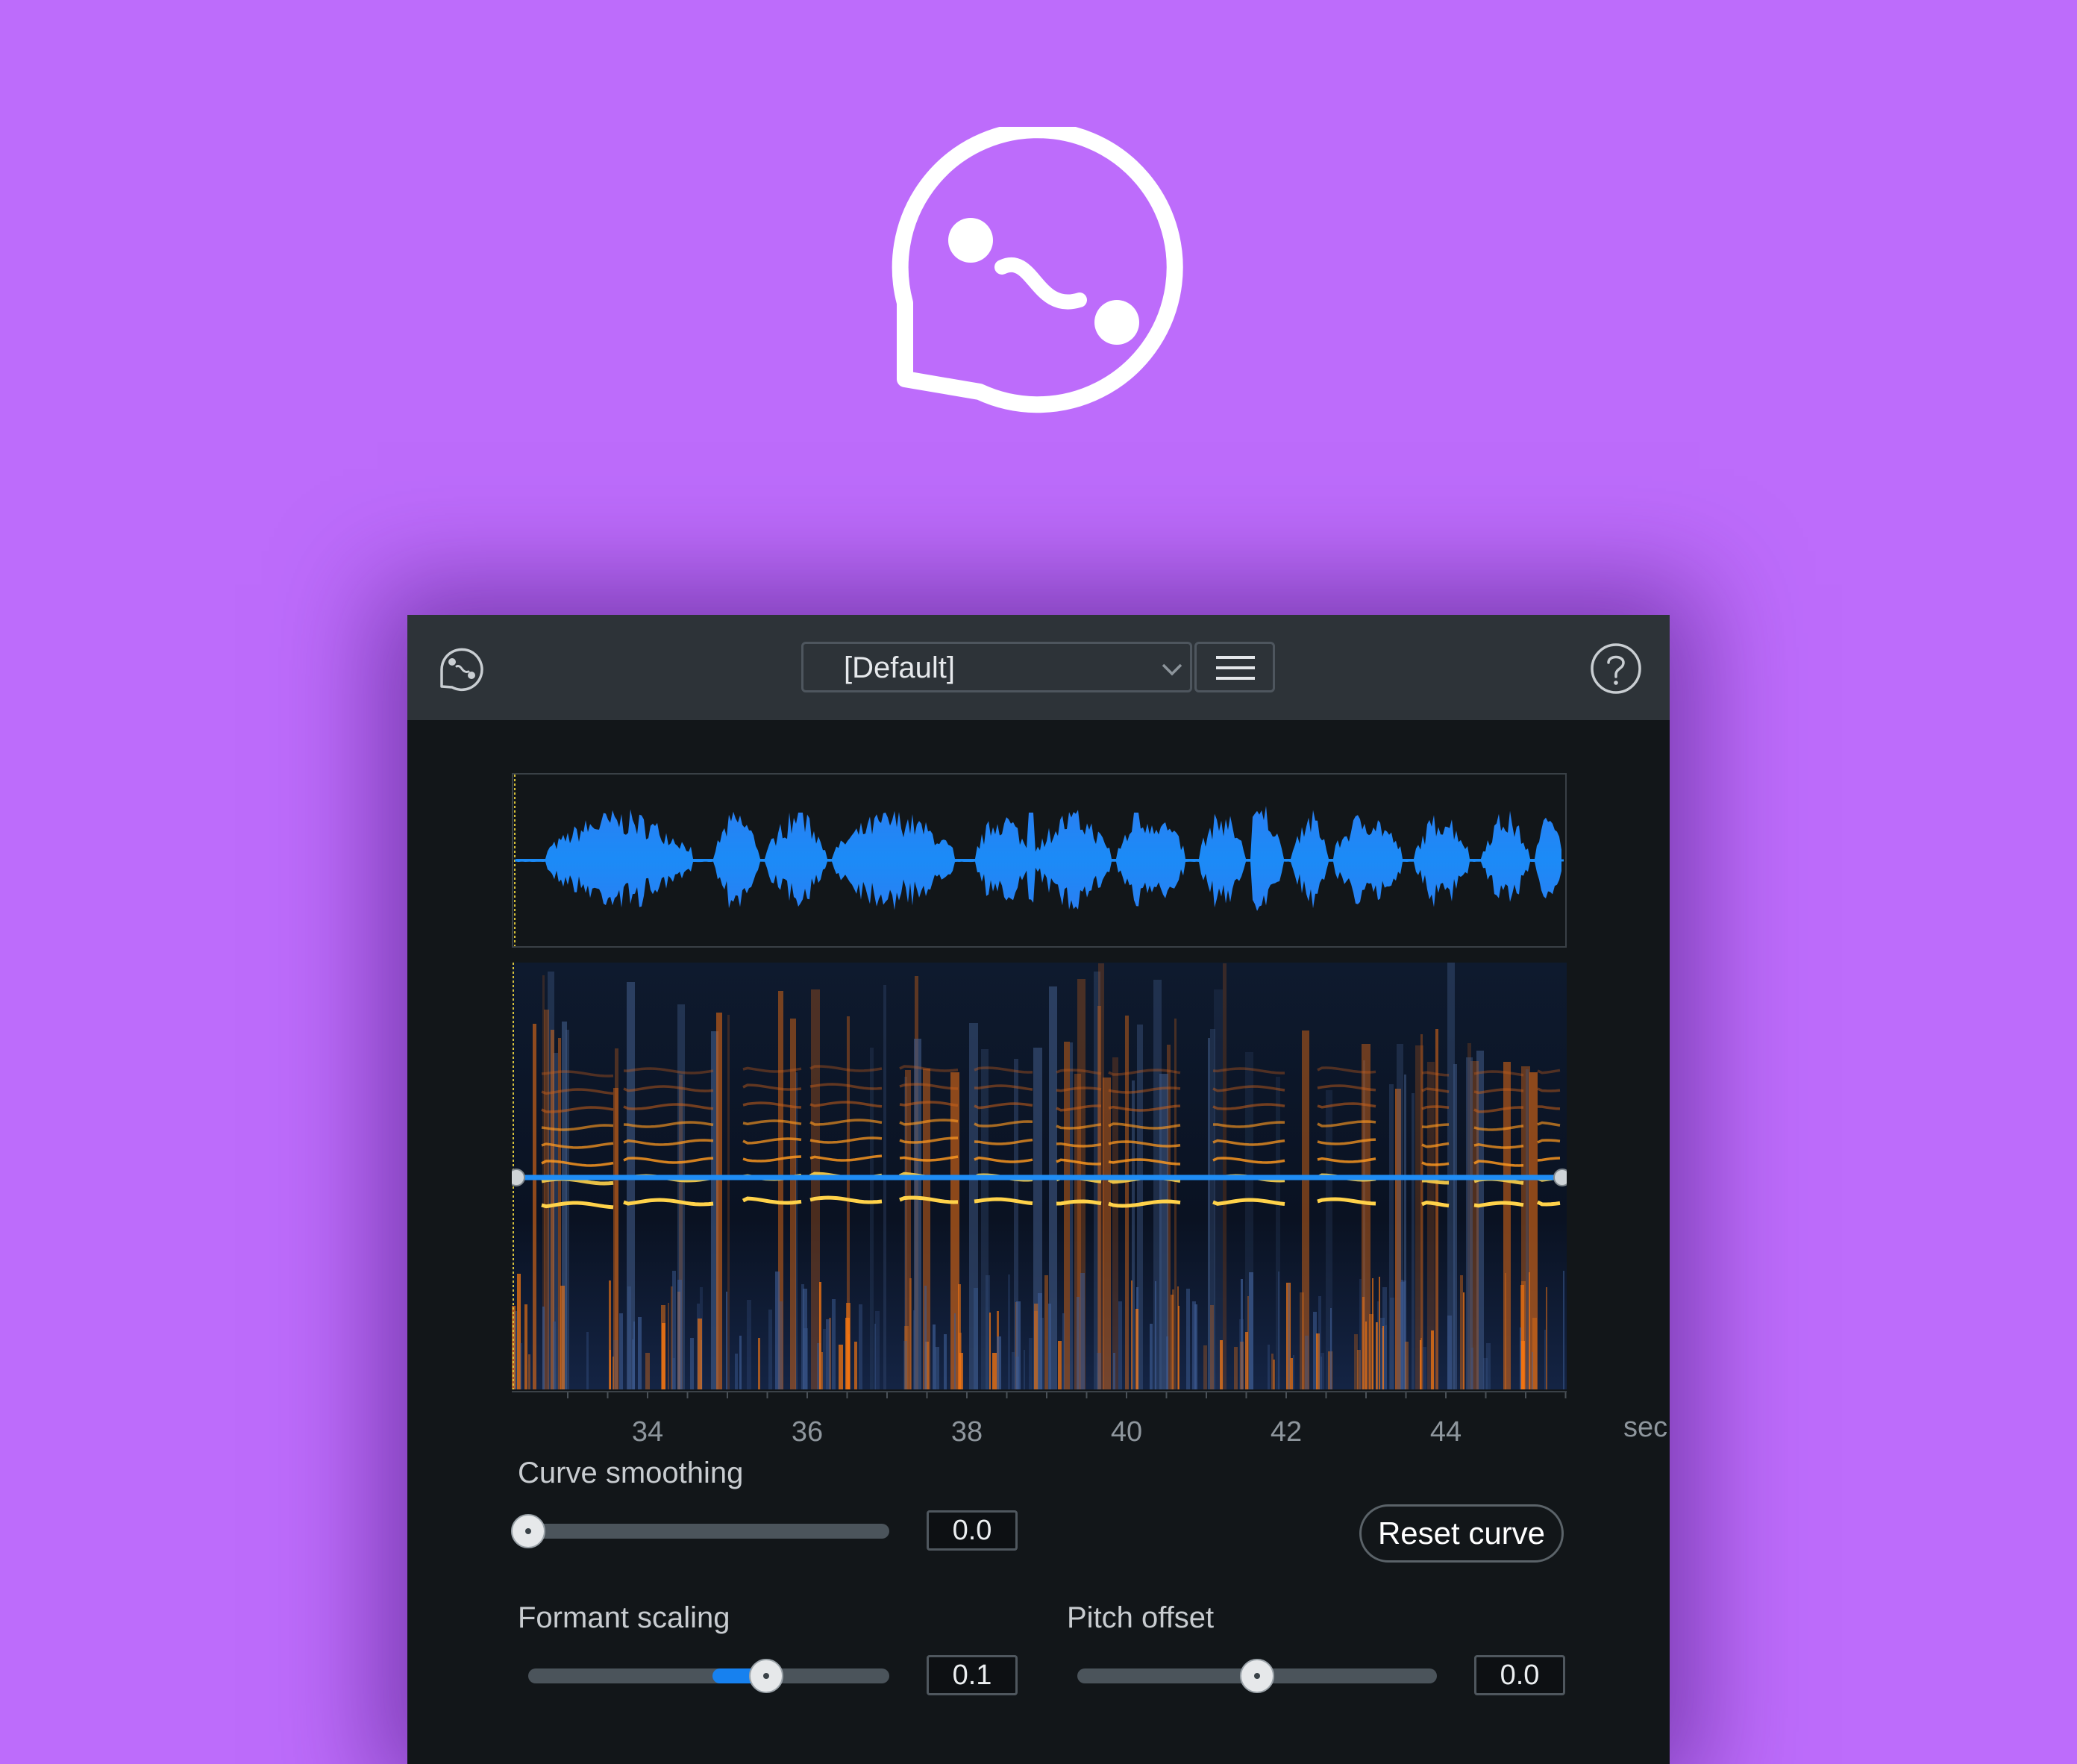  Describe the element at coordinates (704, 1531) in the screenshot. I see `curve-smoothing-track` at that location.